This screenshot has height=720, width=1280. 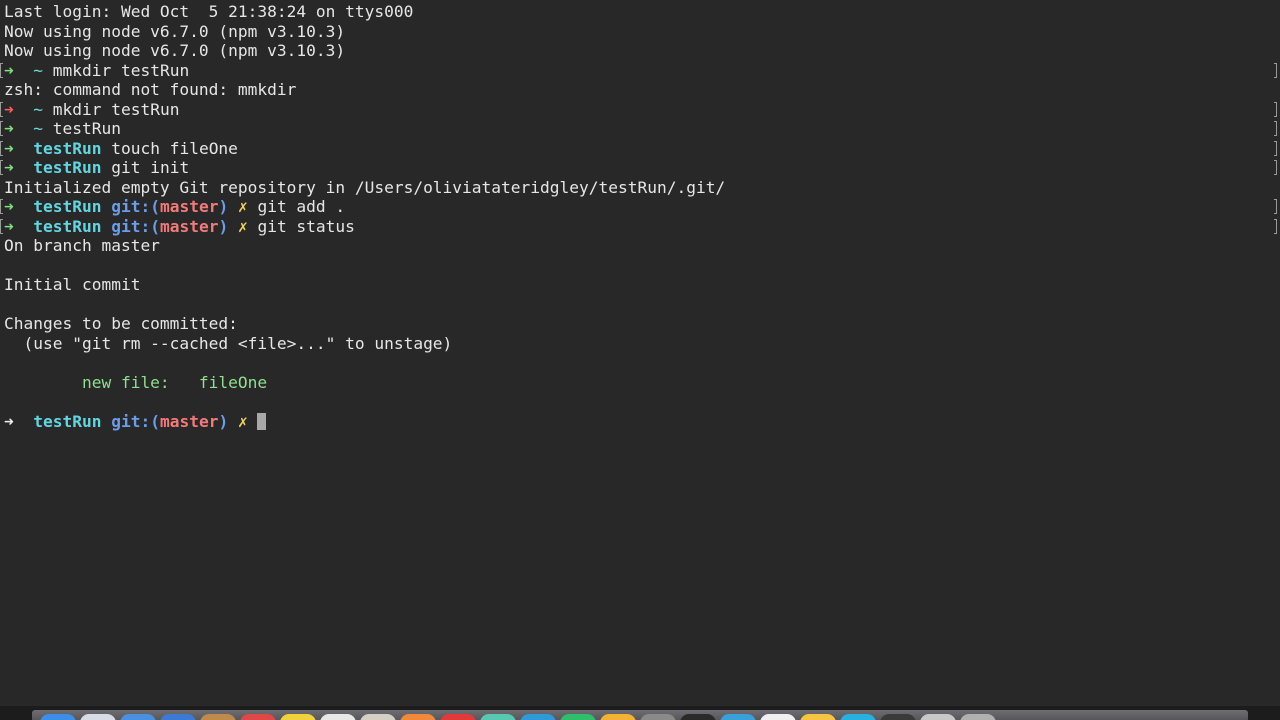 I want to click on trash-icon, so click(x=978, y=717).